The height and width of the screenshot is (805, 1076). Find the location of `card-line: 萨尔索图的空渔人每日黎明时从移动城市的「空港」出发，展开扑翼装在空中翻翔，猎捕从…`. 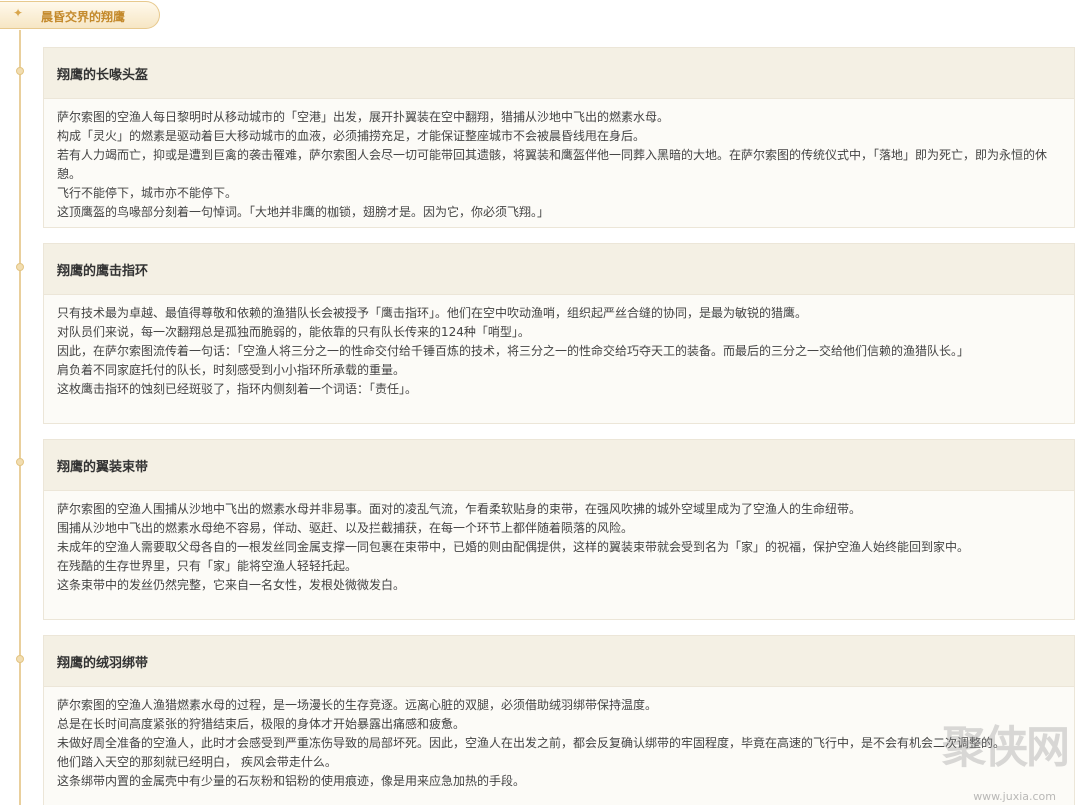

card-line: 萨尔索图的空渔人每日黎明时从移动城市的「空港」出发，展开扑翼装在空中翻翔，猎捕从… is located at coordinates (363, 117).